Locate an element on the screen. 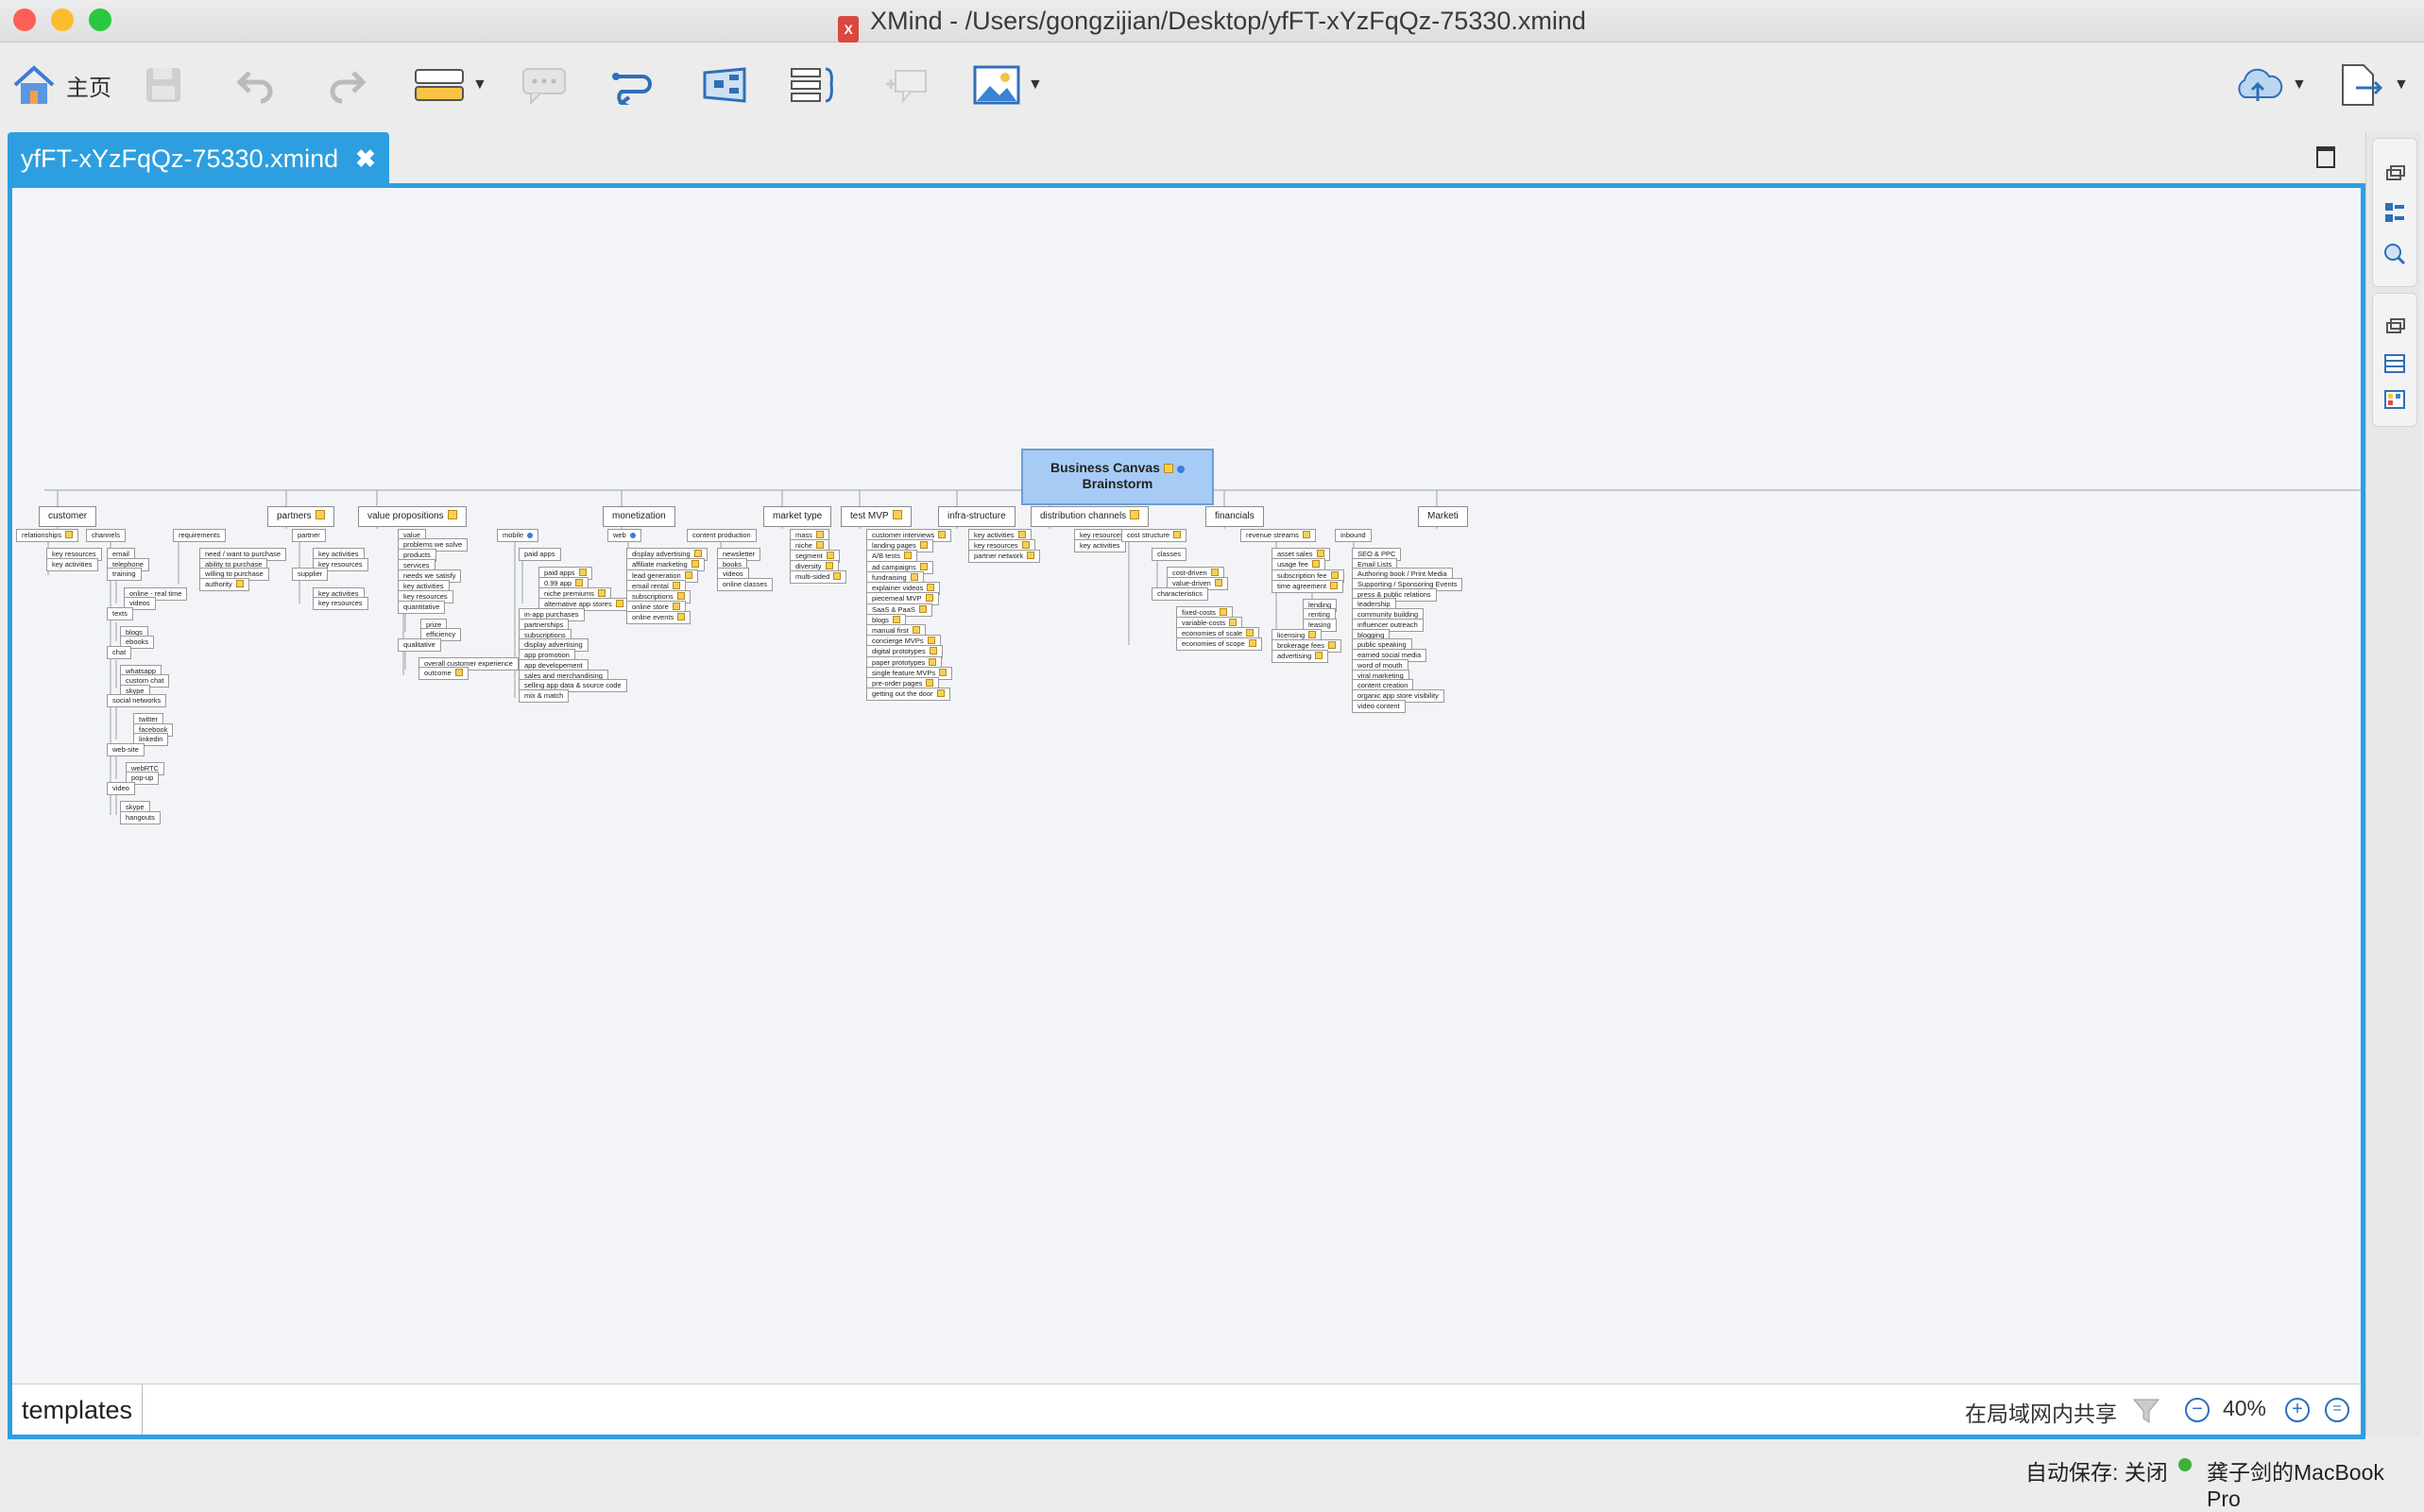  subtopic: getting out the door is located at coordinates (908, 694).